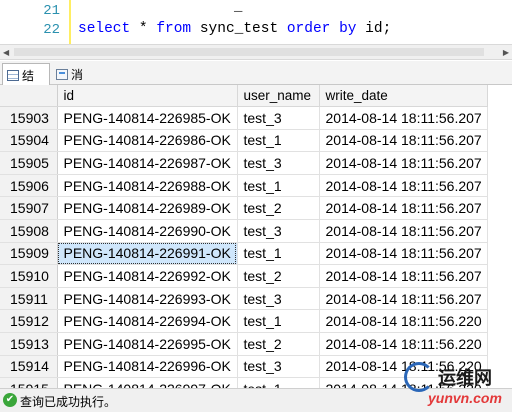  Describe the element at coordinates (147, 163) in the screenshot. I see `id-cell: PENG-140814-226987-OK` at that location.